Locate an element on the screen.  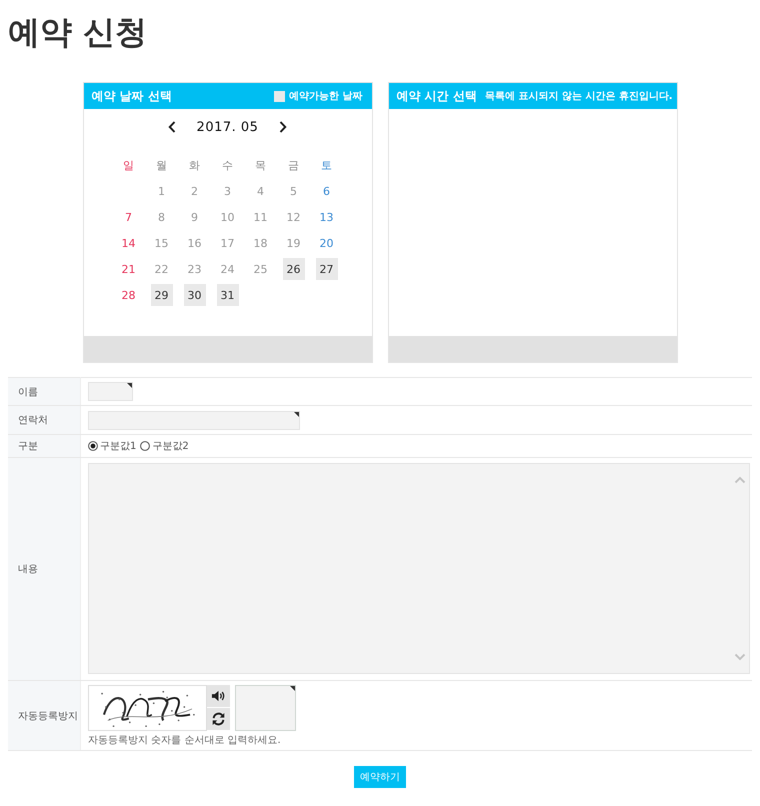
calendar-day: 27 is located at coordinates (327, 269).